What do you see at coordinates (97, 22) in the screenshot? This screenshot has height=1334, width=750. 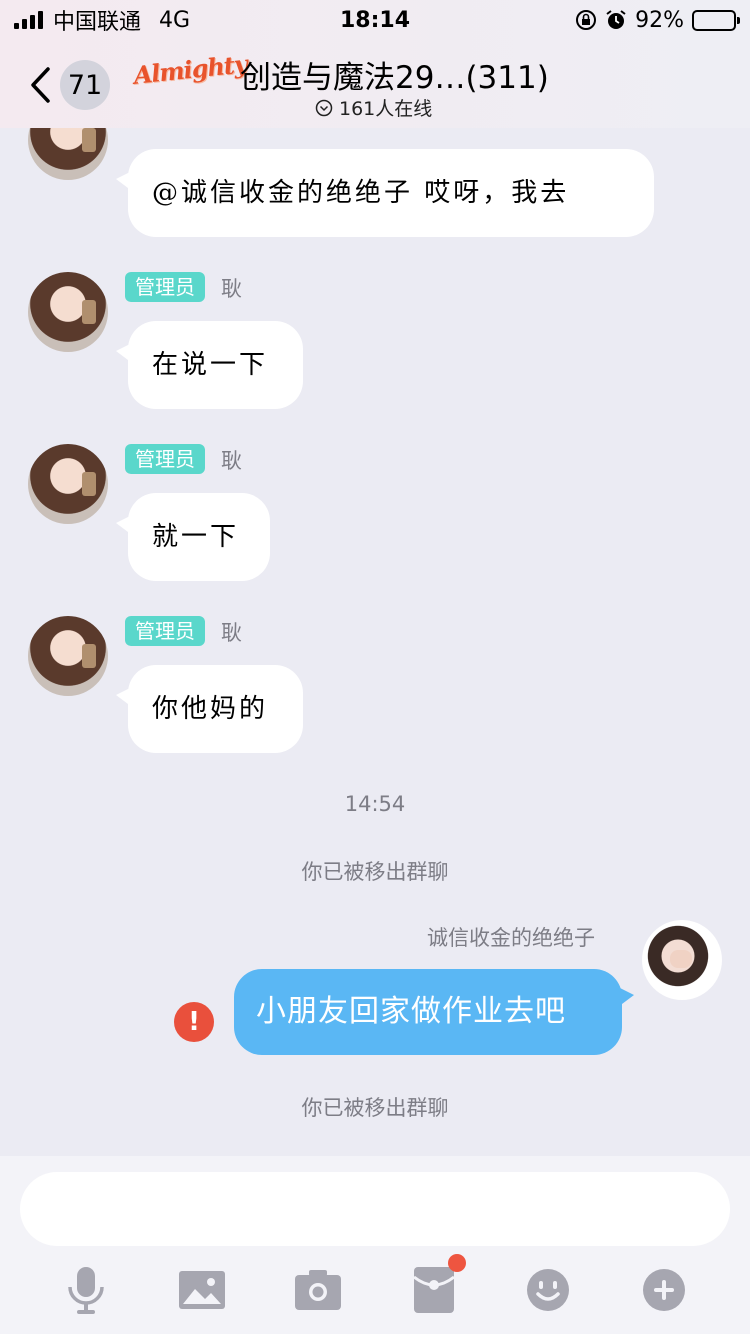 I see `carrier-label: 中国联通` at bounding box center [97, 22].